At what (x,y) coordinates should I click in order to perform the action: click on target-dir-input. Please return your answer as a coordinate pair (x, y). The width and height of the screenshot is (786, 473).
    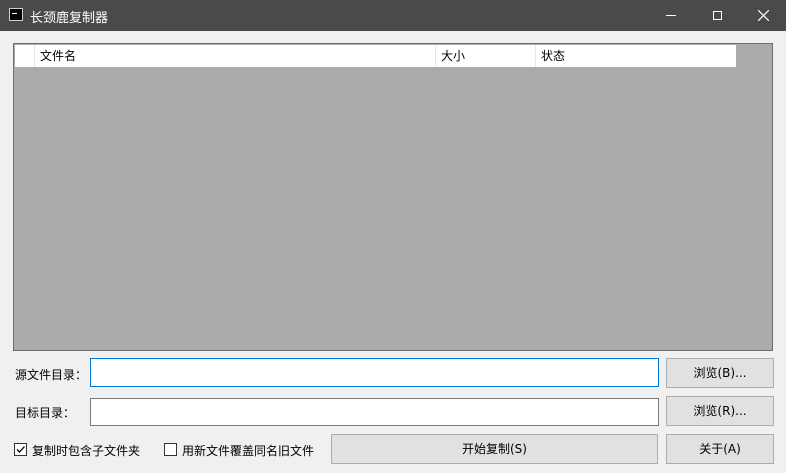
    Looking at the image, I should click on (374, 412).